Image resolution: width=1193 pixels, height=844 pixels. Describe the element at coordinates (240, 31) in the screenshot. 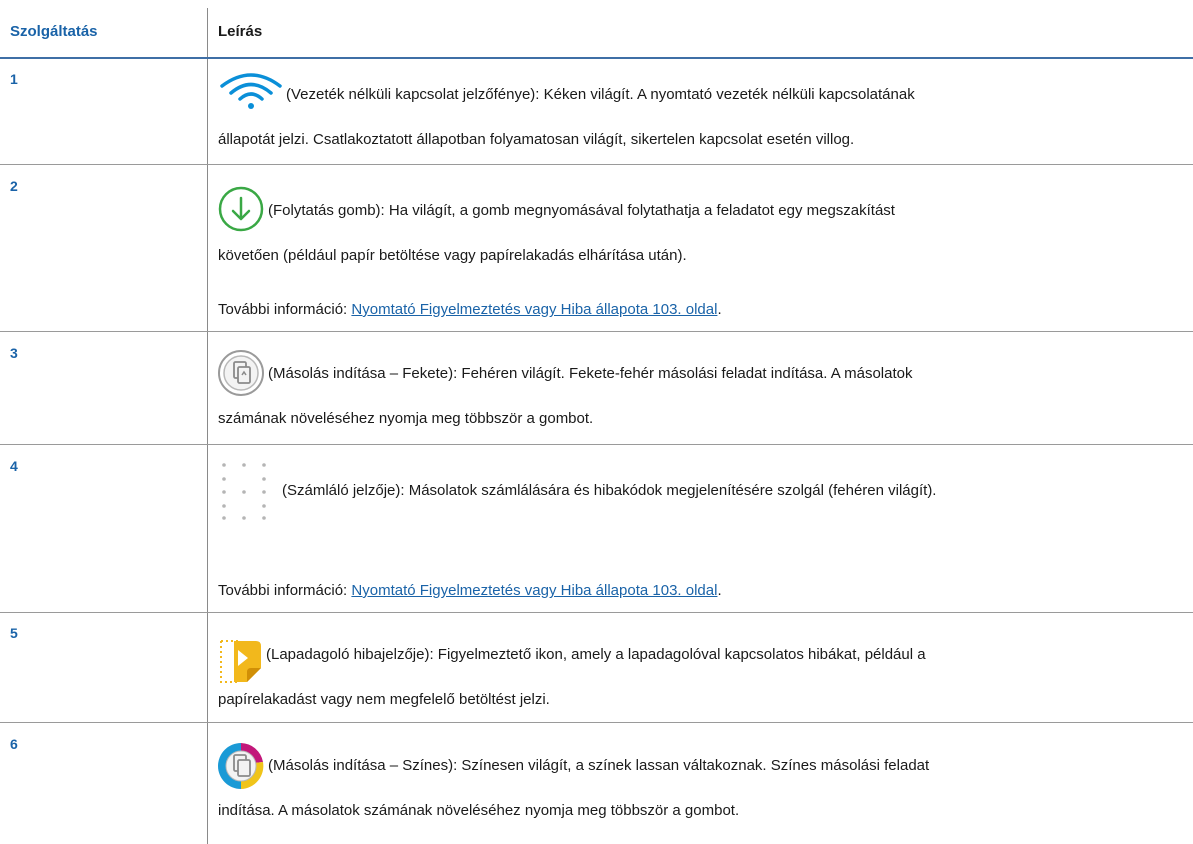

I see `header-description: Leírás` at that location.